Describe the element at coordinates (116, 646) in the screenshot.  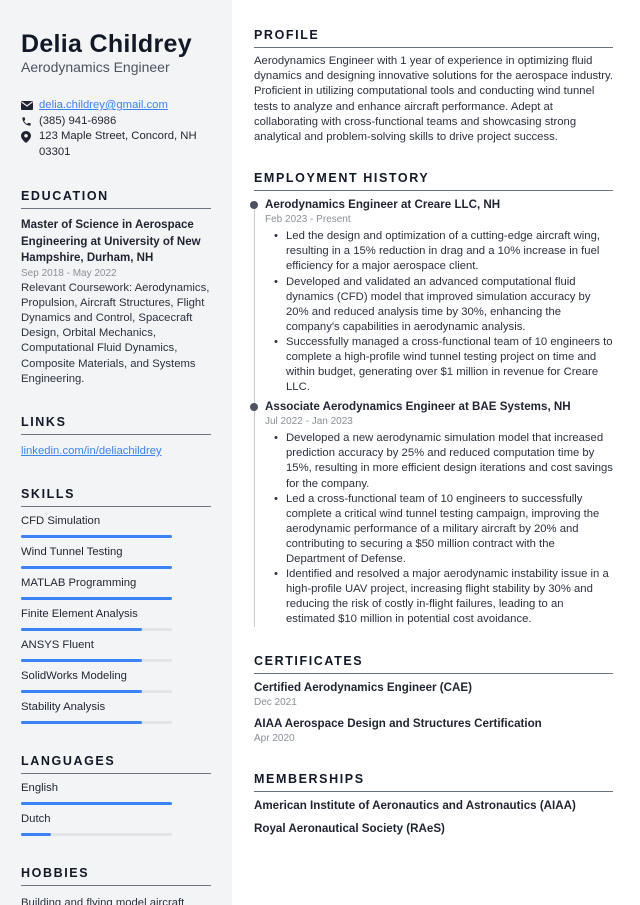
I see `skill-item: ANSYS Fluent` at that location.